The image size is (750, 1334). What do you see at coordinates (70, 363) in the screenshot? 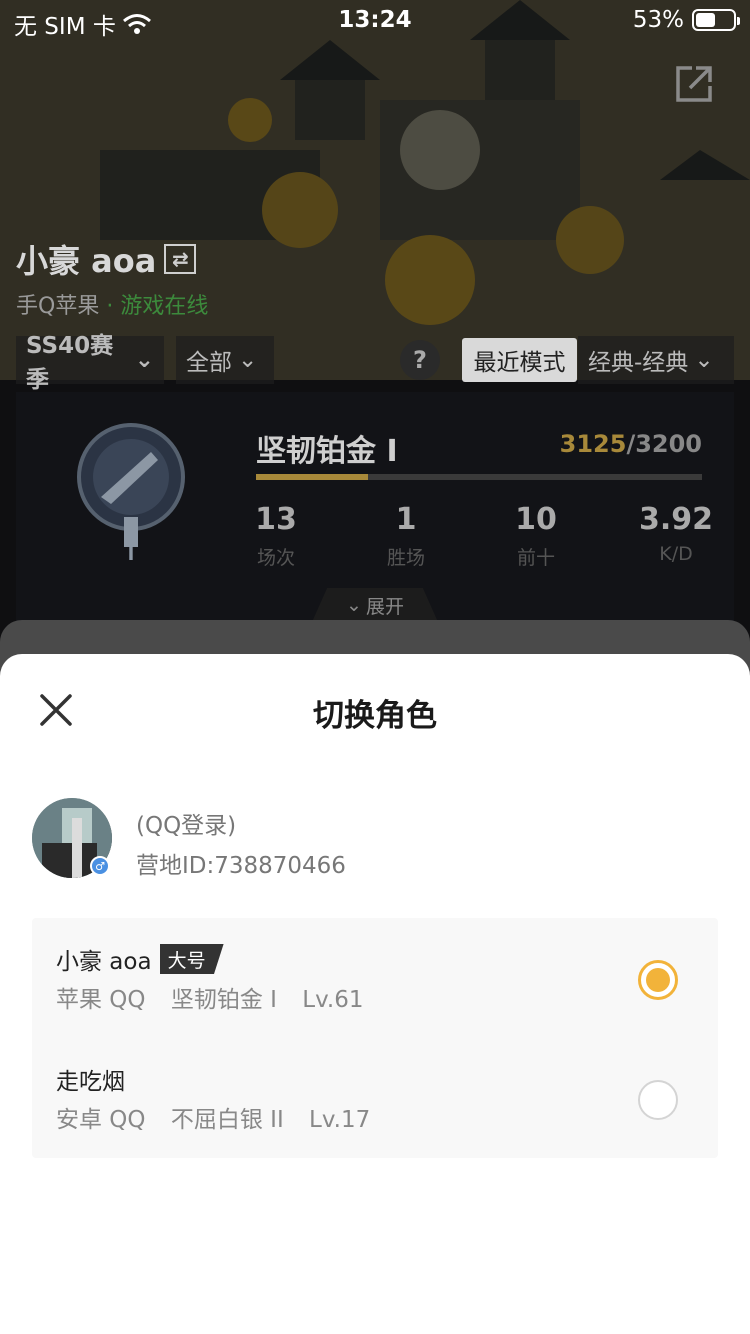
I see `season-label: SS40赛季` at bounding box center [70, 363].